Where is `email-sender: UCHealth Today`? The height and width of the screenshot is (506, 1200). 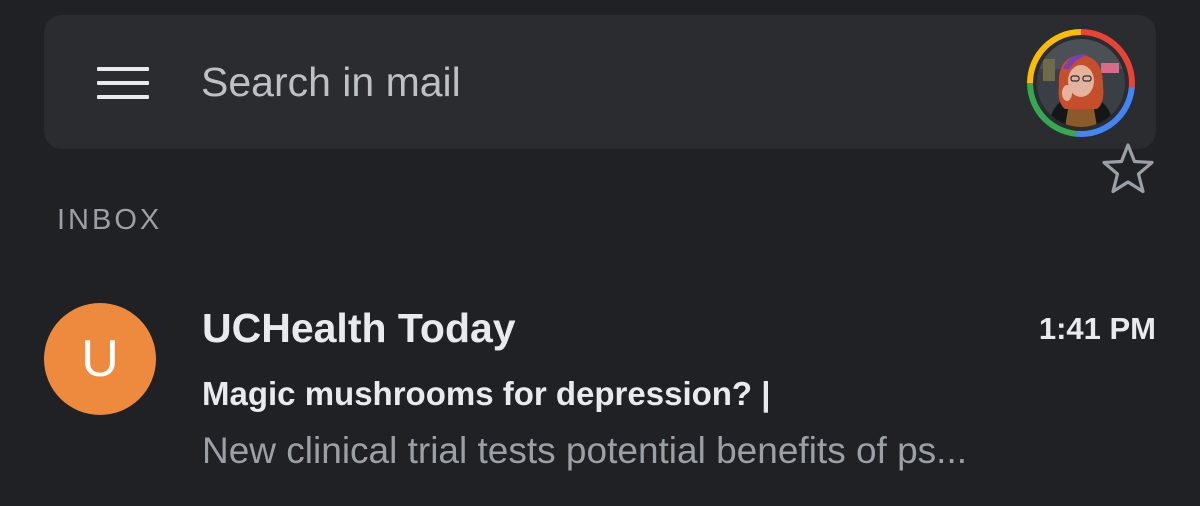
email-sender: UCHealth Today is located at coordinates (359, 328).